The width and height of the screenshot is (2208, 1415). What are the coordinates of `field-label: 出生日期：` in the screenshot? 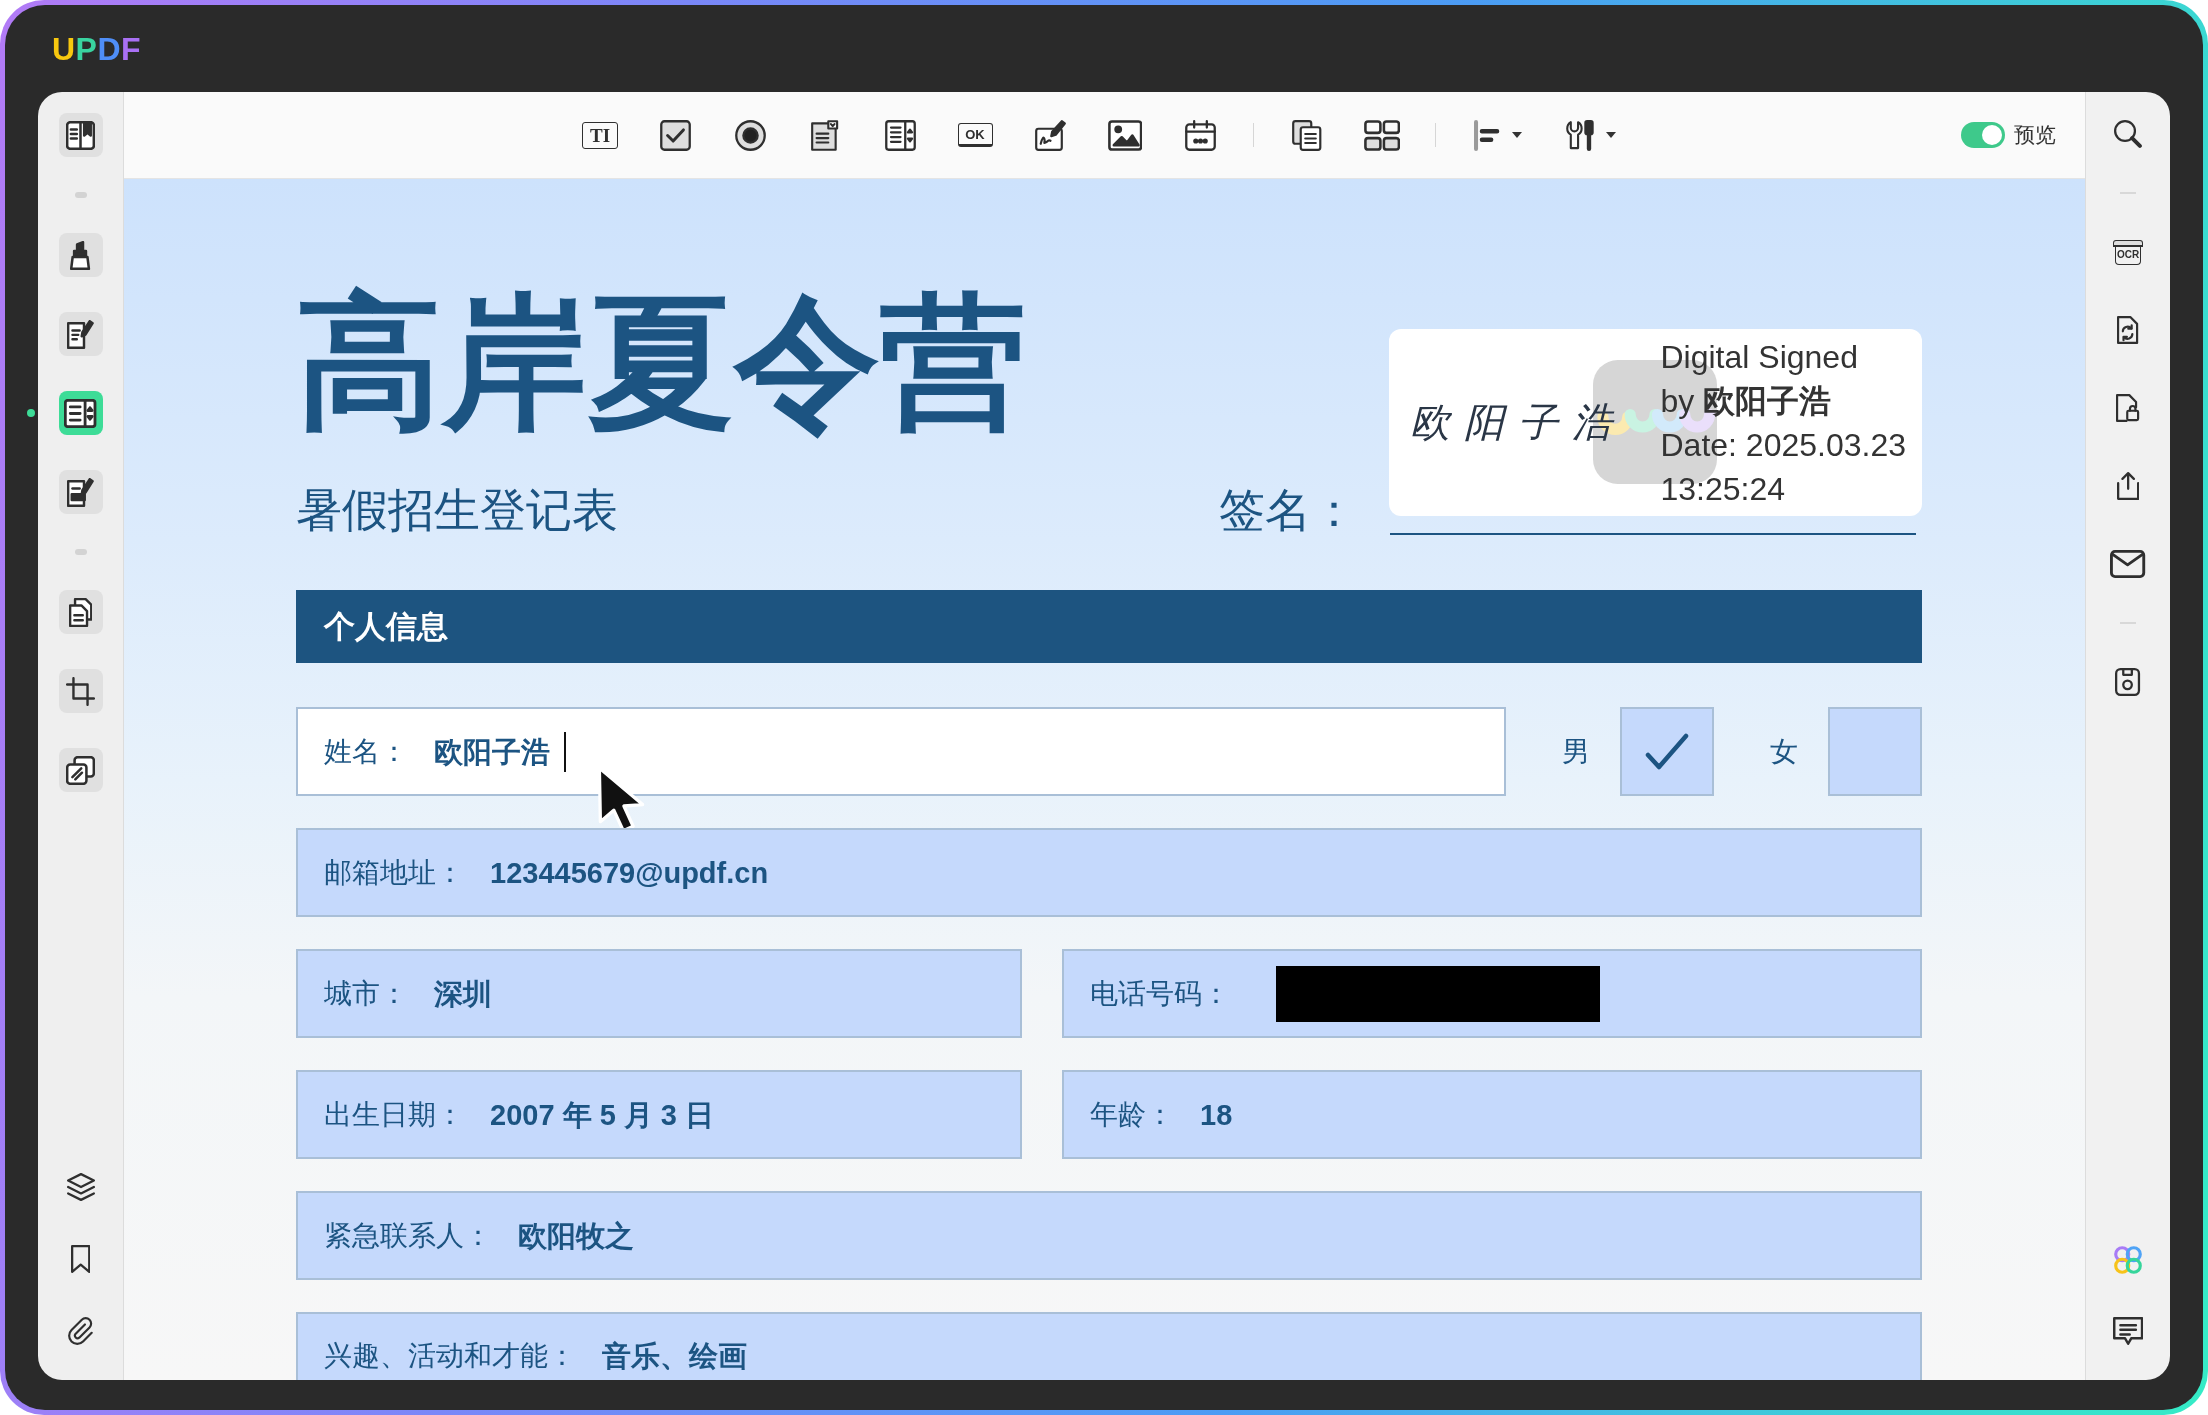 It's located at (394, 1114).